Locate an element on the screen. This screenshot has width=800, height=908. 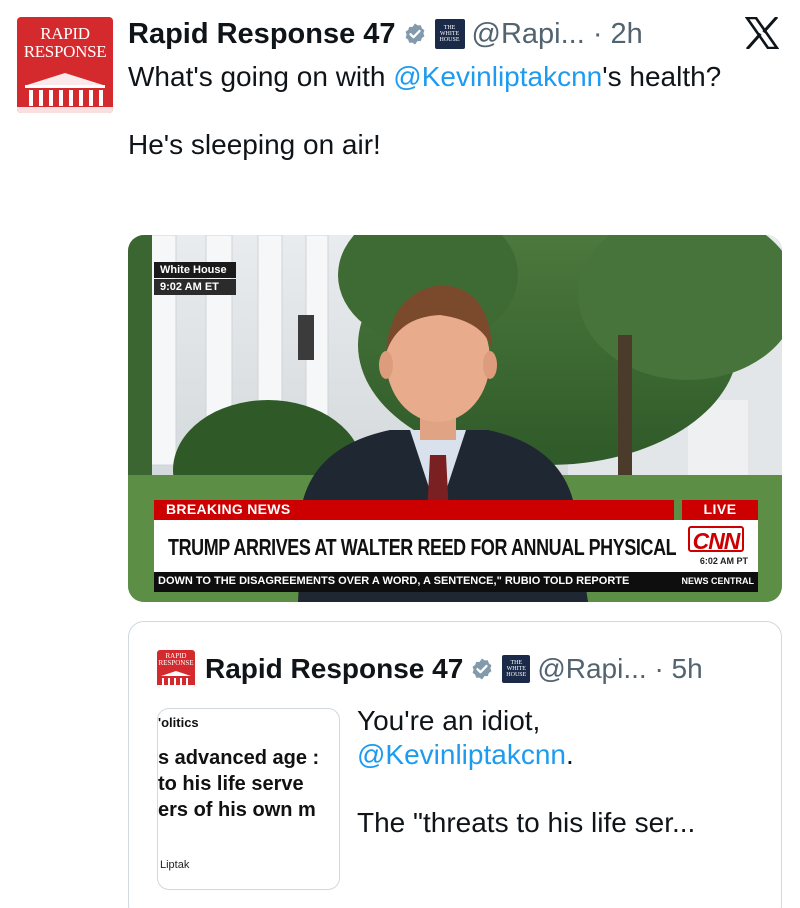
tweet-text-line1: What's going on with is located at coordinates (261, 76).